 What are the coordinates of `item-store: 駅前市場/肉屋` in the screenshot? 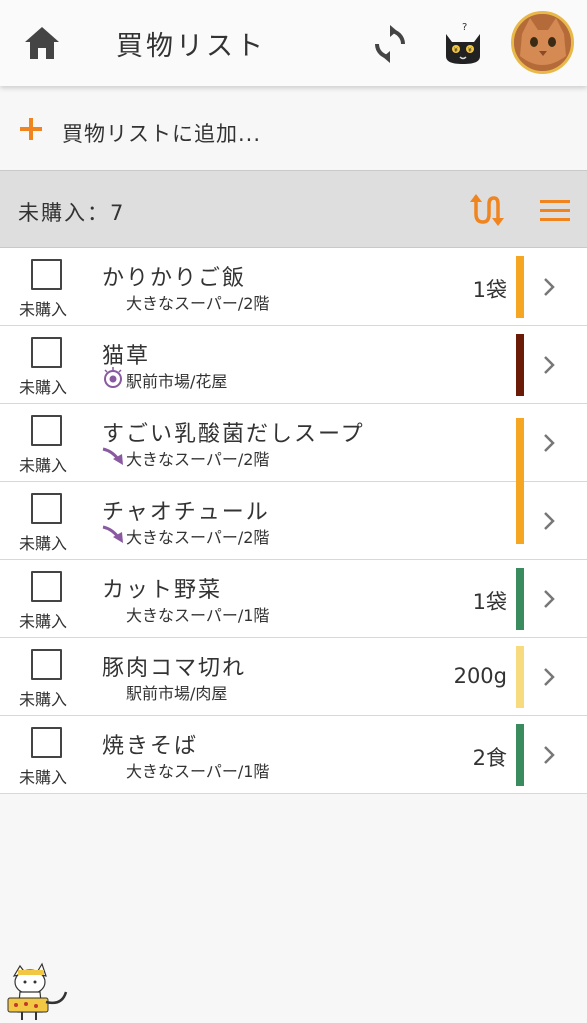 It's located at (177, 693).